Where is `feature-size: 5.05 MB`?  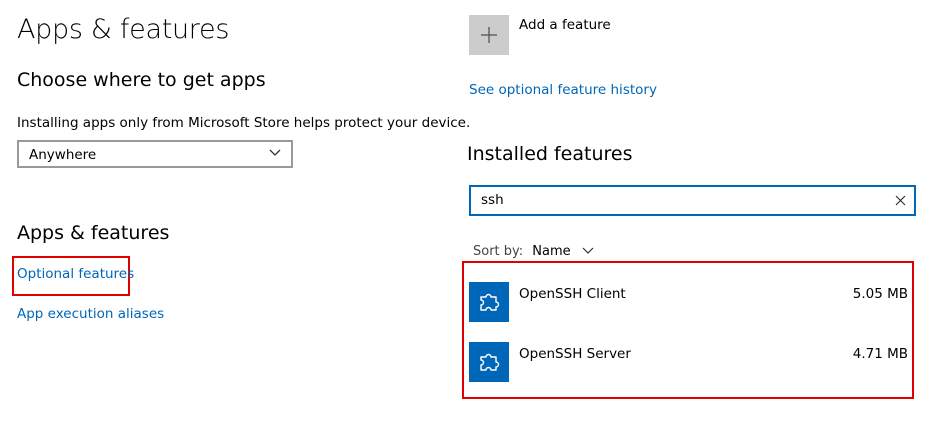
feature-size: 5.05 MB is located at coordinates (880, 294).